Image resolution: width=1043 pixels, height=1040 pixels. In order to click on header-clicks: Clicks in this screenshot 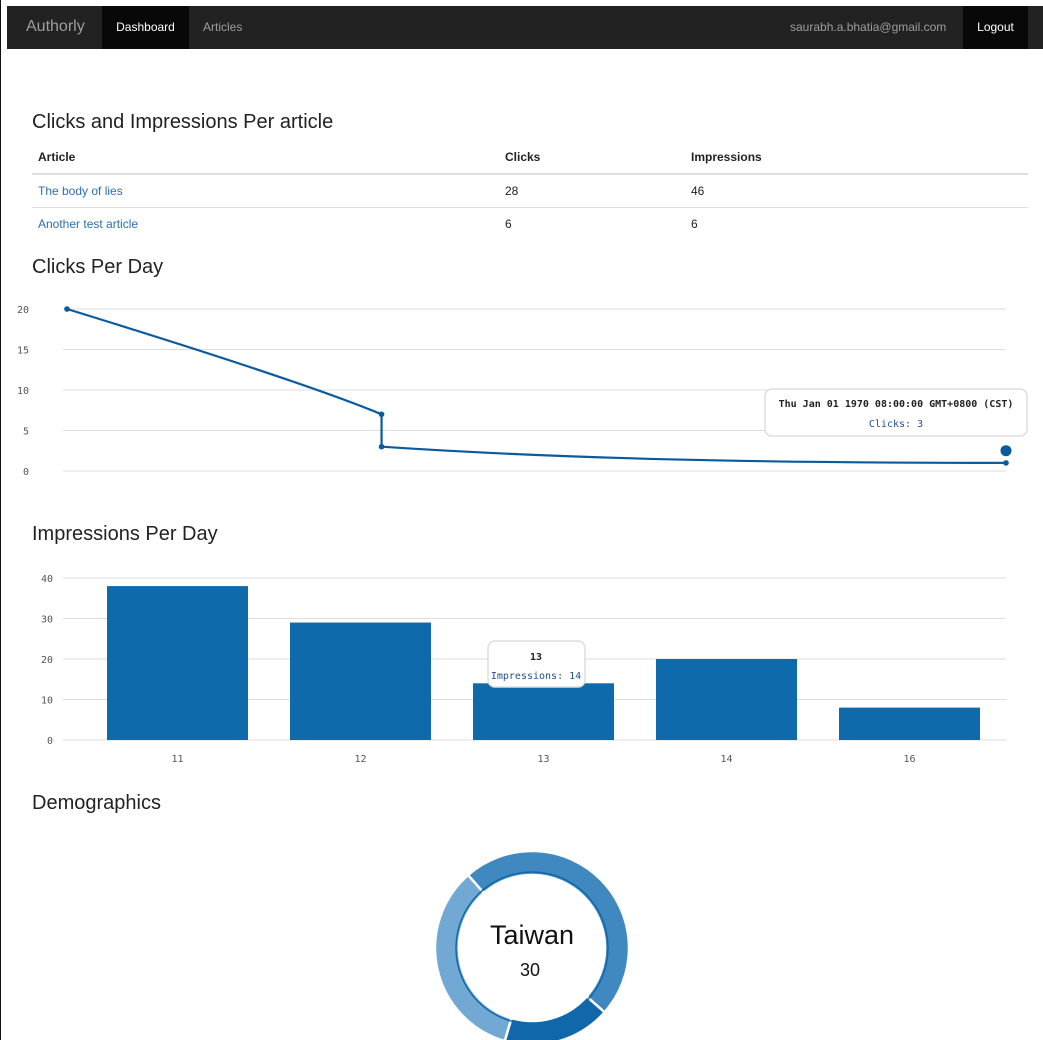, I will do `click(592, 157)`.